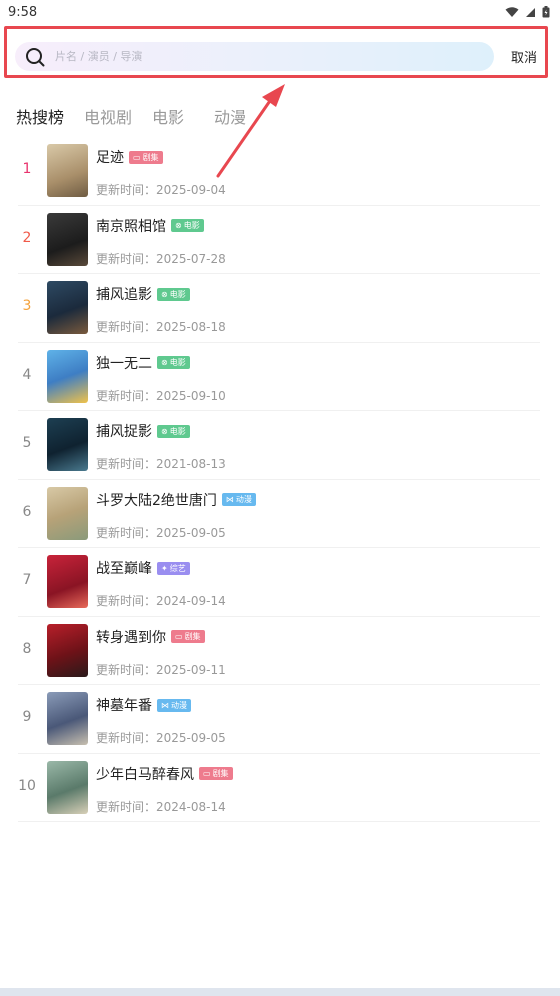  What do you see at coordinates (156, 500) in the screenshot?
I see `item-title: 斗罗大陆2绝世唐门` at bounding box center [156, 500].